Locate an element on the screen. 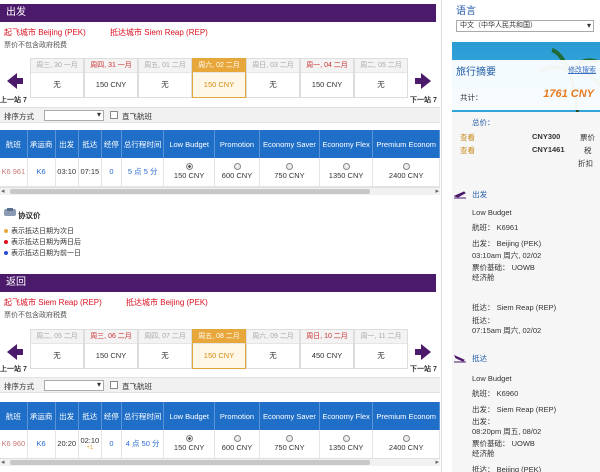  outbound-table-scrollbar: ◂ ▸ is located at coordinates (220, 191).